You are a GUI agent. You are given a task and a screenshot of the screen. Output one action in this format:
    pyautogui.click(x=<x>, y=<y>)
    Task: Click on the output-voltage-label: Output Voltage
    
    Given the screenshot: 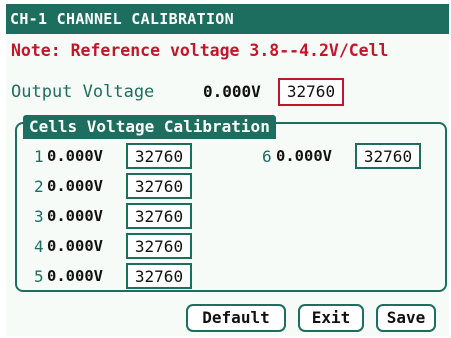 What is the action you would take?
    pyautogui.click(x=83, y=92)
    